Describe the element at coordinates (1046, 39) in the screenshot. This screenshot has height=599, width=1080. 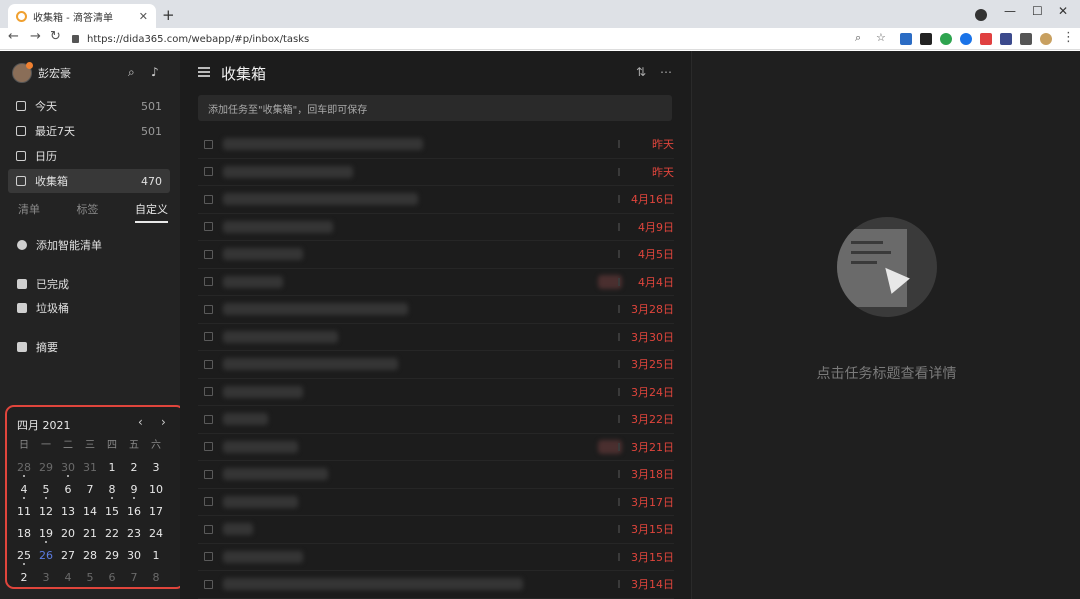
I see `avatar-icon` at that location.